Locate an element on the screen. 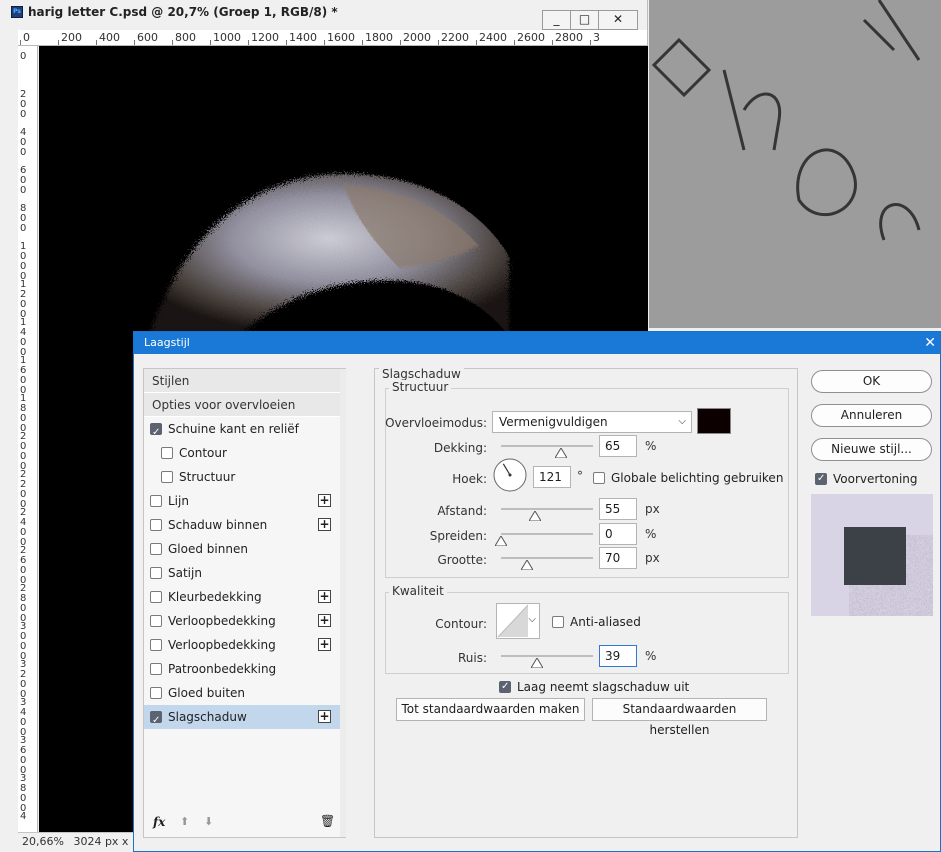 This screenshot has height=852, width=941. ruler-left-label: 2 8 0 0 is located at coordinates (23, 603).